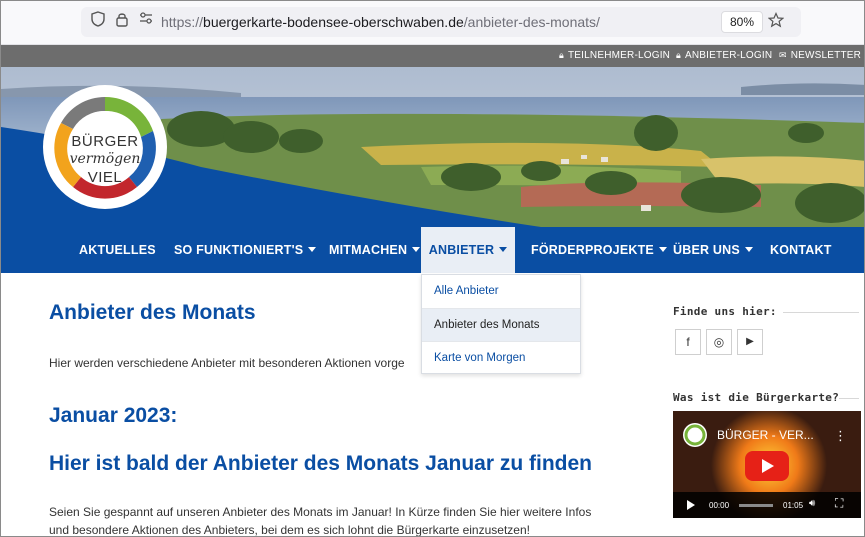 The width and height of the screenshot is (865, 537). I want to click on url-path: /anbieter-des-monats/, so click(531, 22).